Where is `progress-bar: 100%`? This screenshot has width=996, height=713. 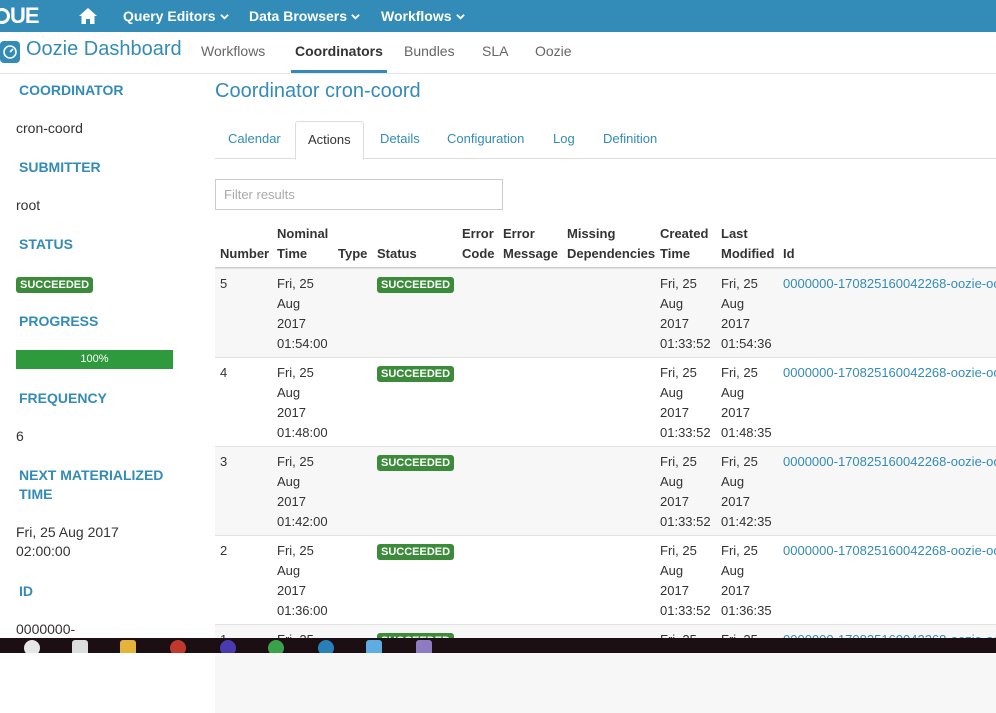 progress-bar: 100% is located at coordinates (94, 359).